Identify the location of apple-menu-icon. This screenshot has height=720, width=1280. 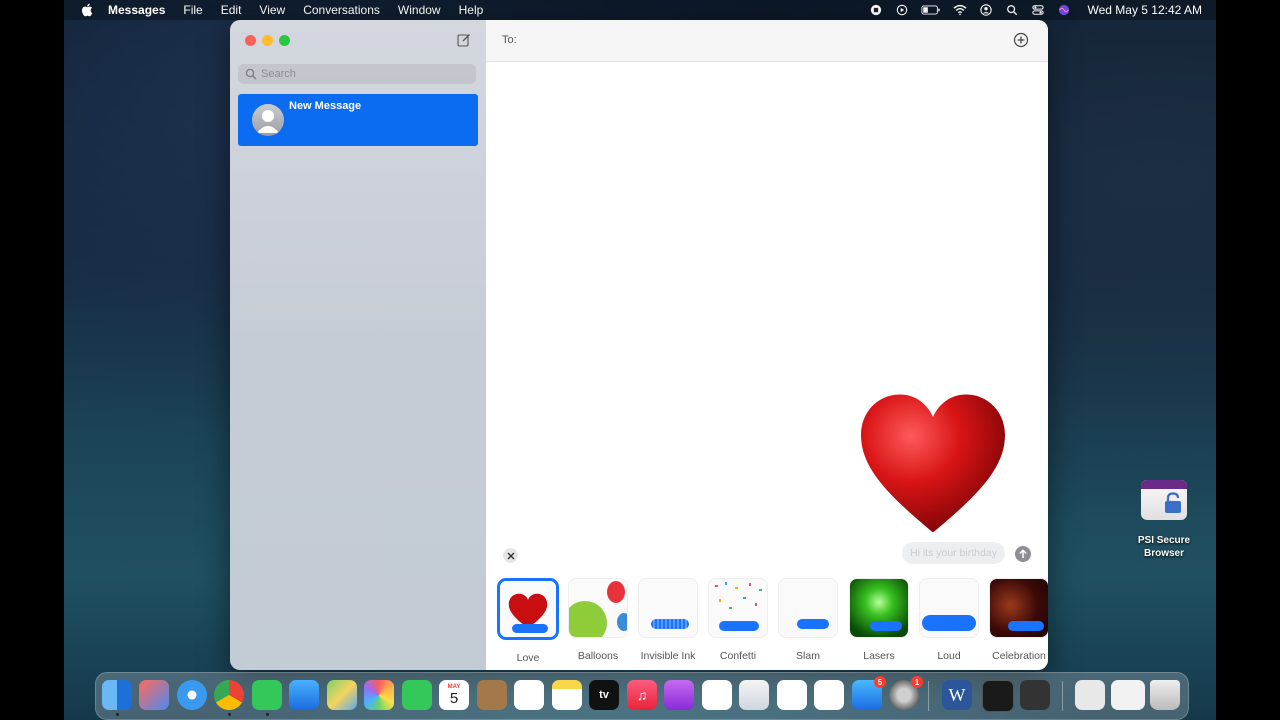
(87, 10).